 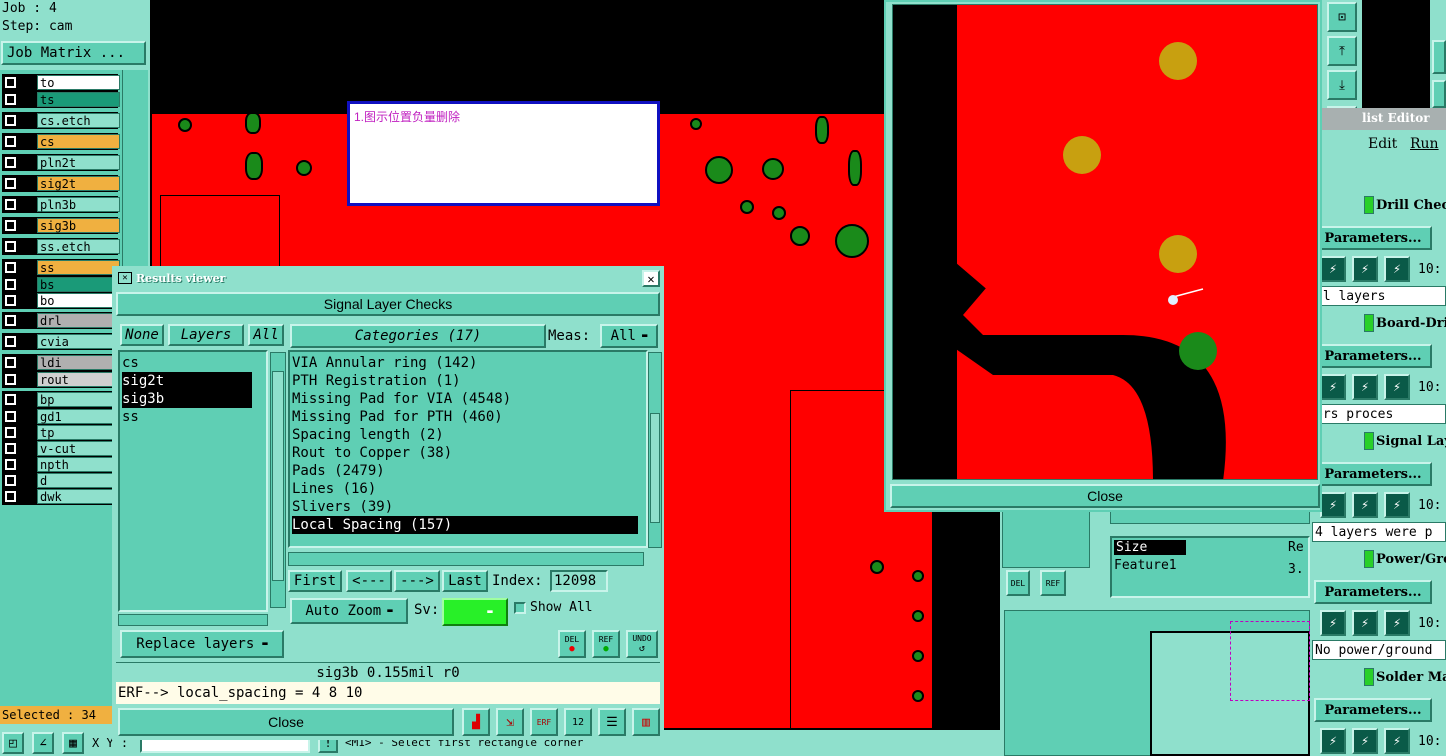 What do you see at coordinates (202, 644) in the screenshot?
I see `replace-layers-select: Replace layers ▬` at bounding box center [202, 644].